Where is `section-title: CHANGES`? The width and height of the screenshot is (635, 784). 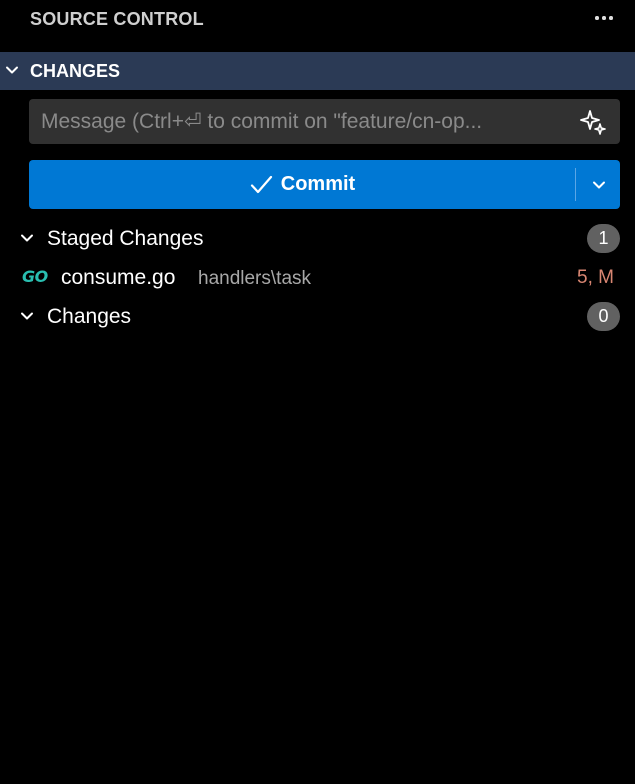 section-title: CHANGES is located at coordinates (75, 71).